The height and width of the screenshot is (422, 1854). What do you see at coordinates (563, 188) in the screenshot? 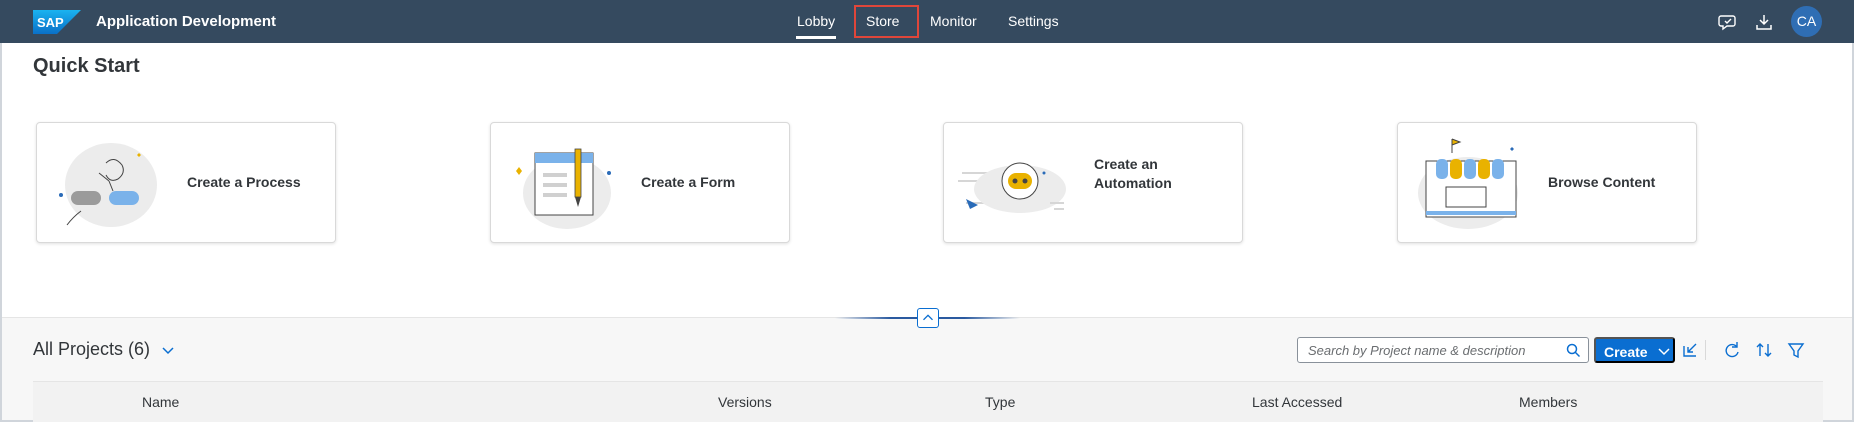
I see `form-illustration-icon` at bounding box center [563, 188].